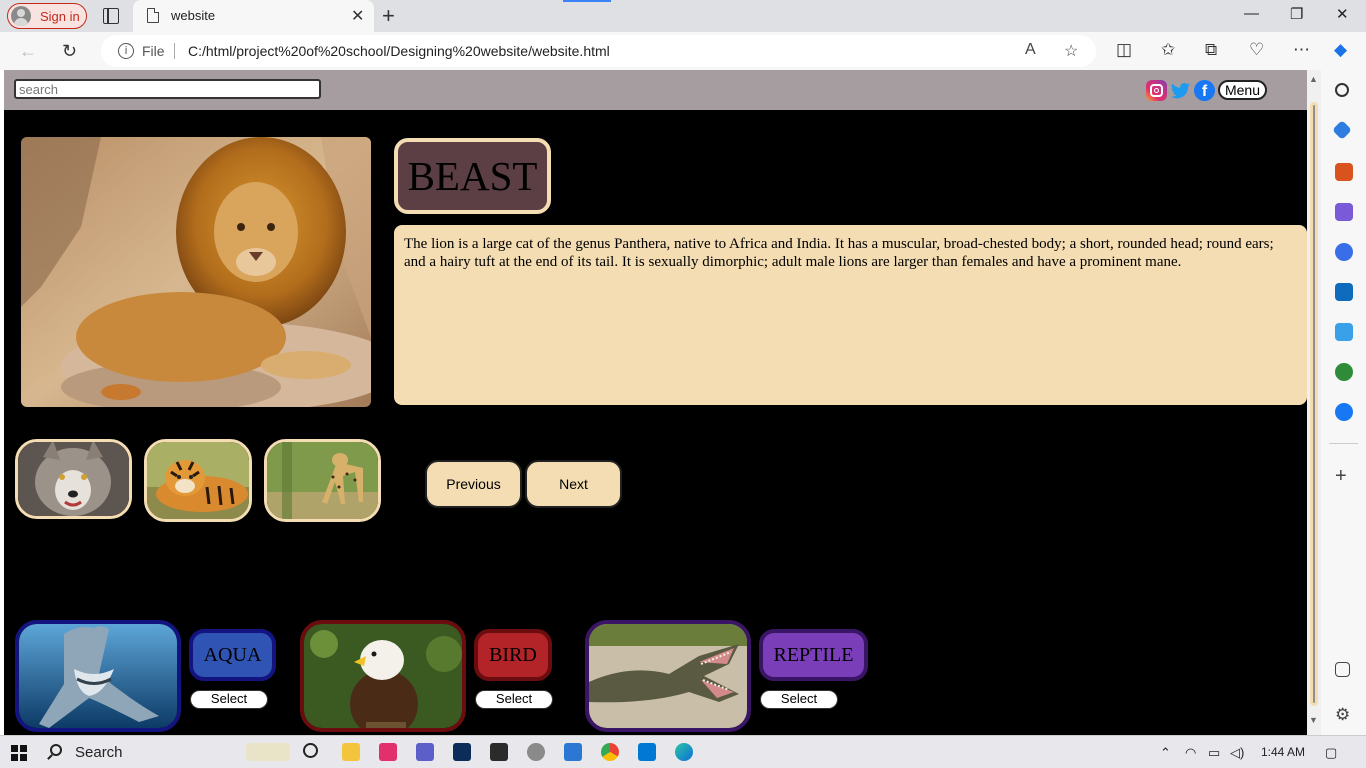 This screenshot has width=1366, height=768. Describe the element at coordinates (153, 51) in the screenshot. I see `protocol-label: File` at that location.